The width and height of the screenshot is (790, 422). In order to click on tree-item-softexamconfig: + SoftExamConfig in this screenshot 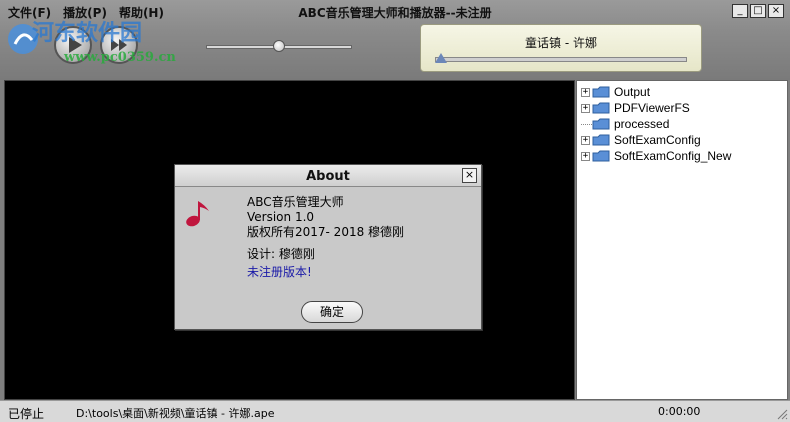, I will do `click(641, 140)`.